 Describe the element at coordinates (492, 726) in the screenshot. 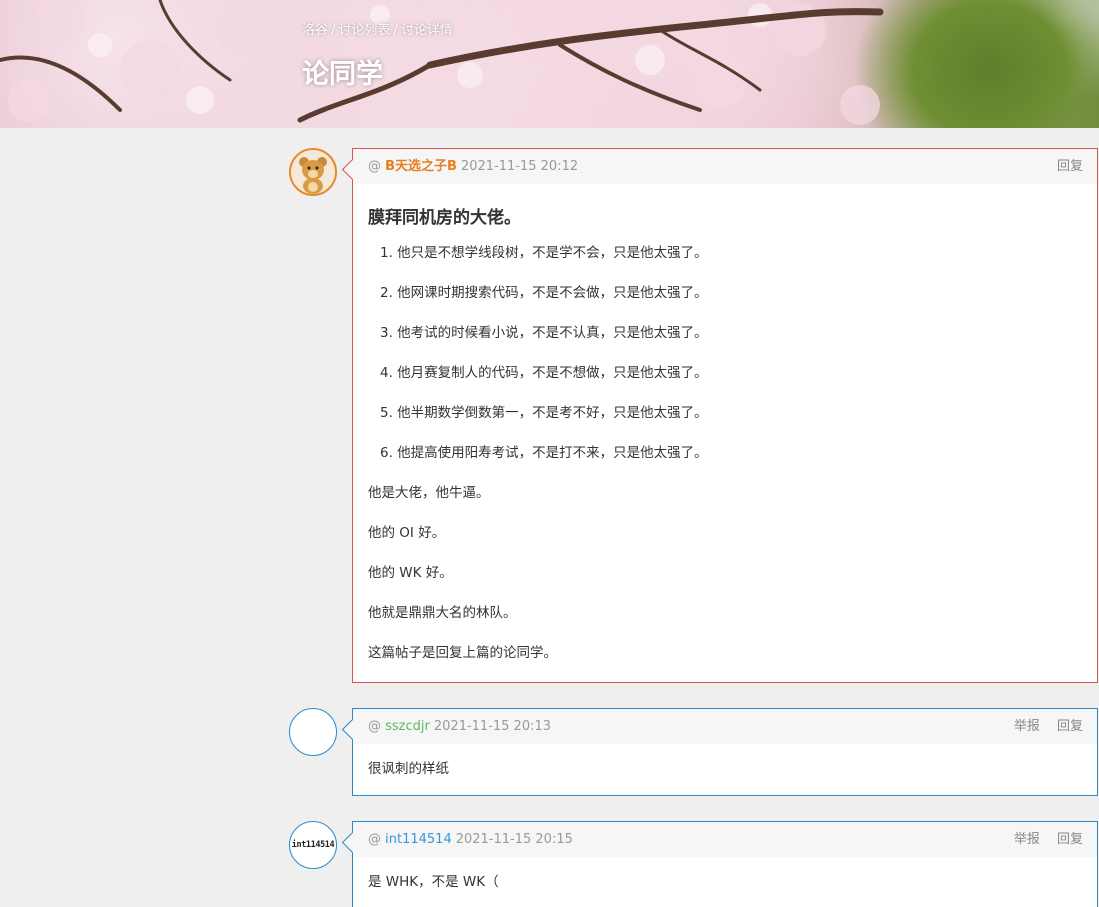

I see `post-time: 2021-11-15 20:13` at that location.